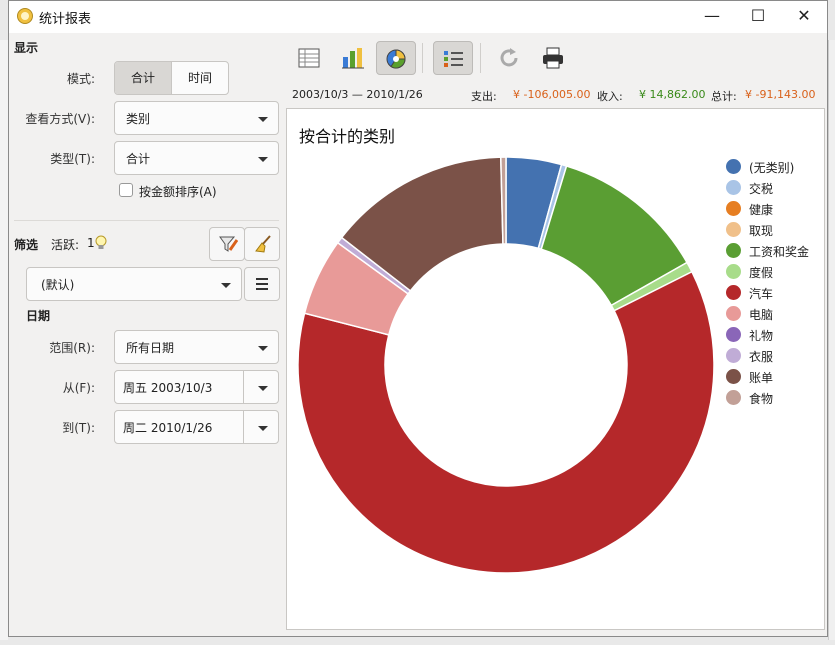 The height and width of the screenshot is (645, 835). What do you see at coordinates (72, 159) in the screenshot?
I see `type-label: 类型(T):` at bounding box center [72, 159].